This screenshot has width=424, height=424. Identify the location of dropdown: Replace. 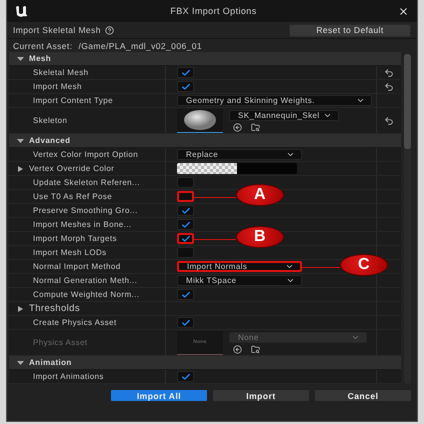
(239, 154).